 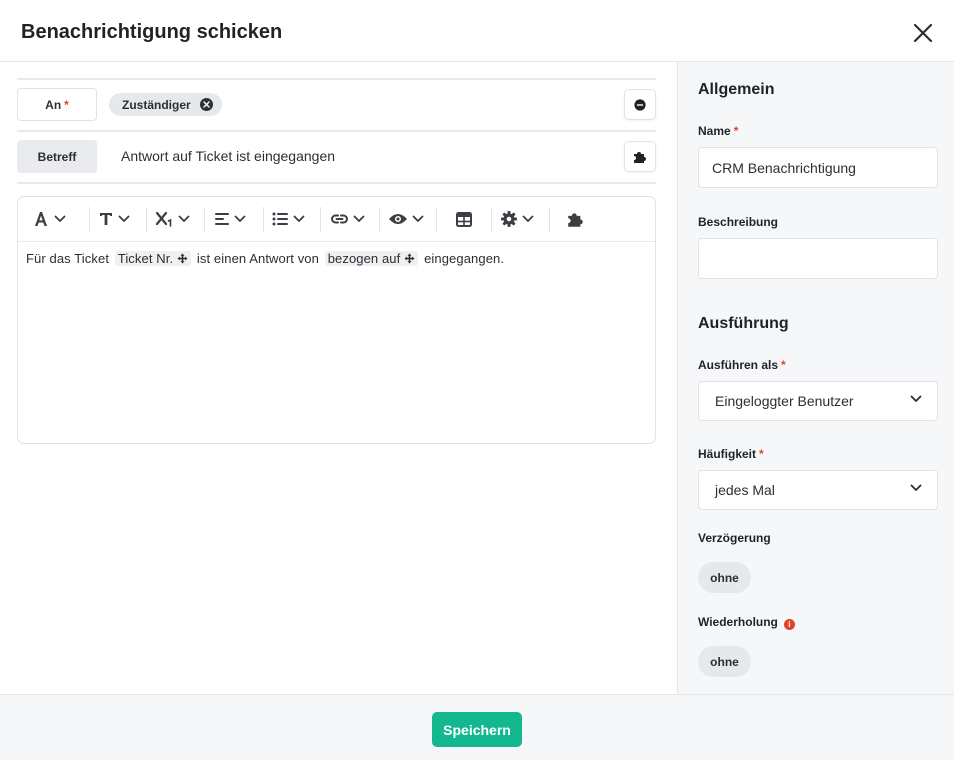 I want to click on body-text: Für das Ticket, so click(x=68, y=258).